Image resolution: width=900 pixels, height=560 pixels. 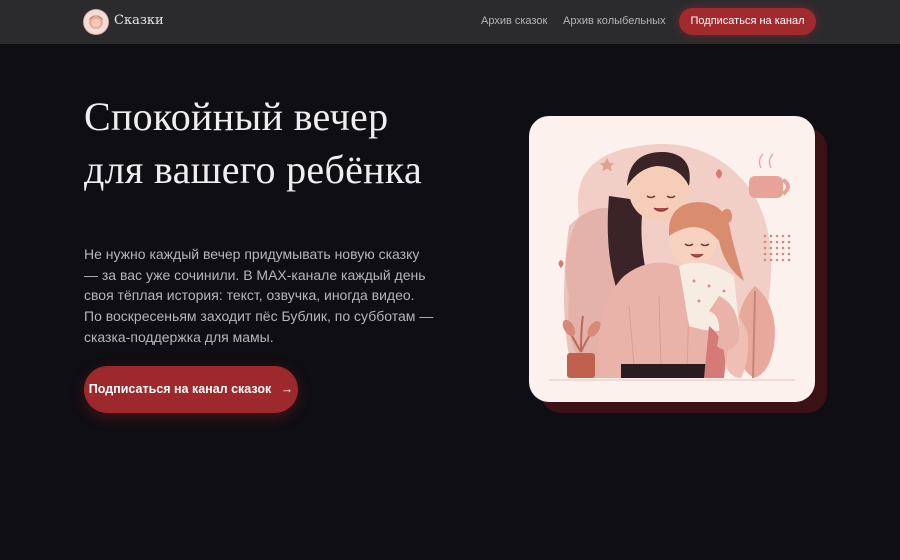 I want to click on mother-daughter-hug-illustration, so click(x=672, y=262).